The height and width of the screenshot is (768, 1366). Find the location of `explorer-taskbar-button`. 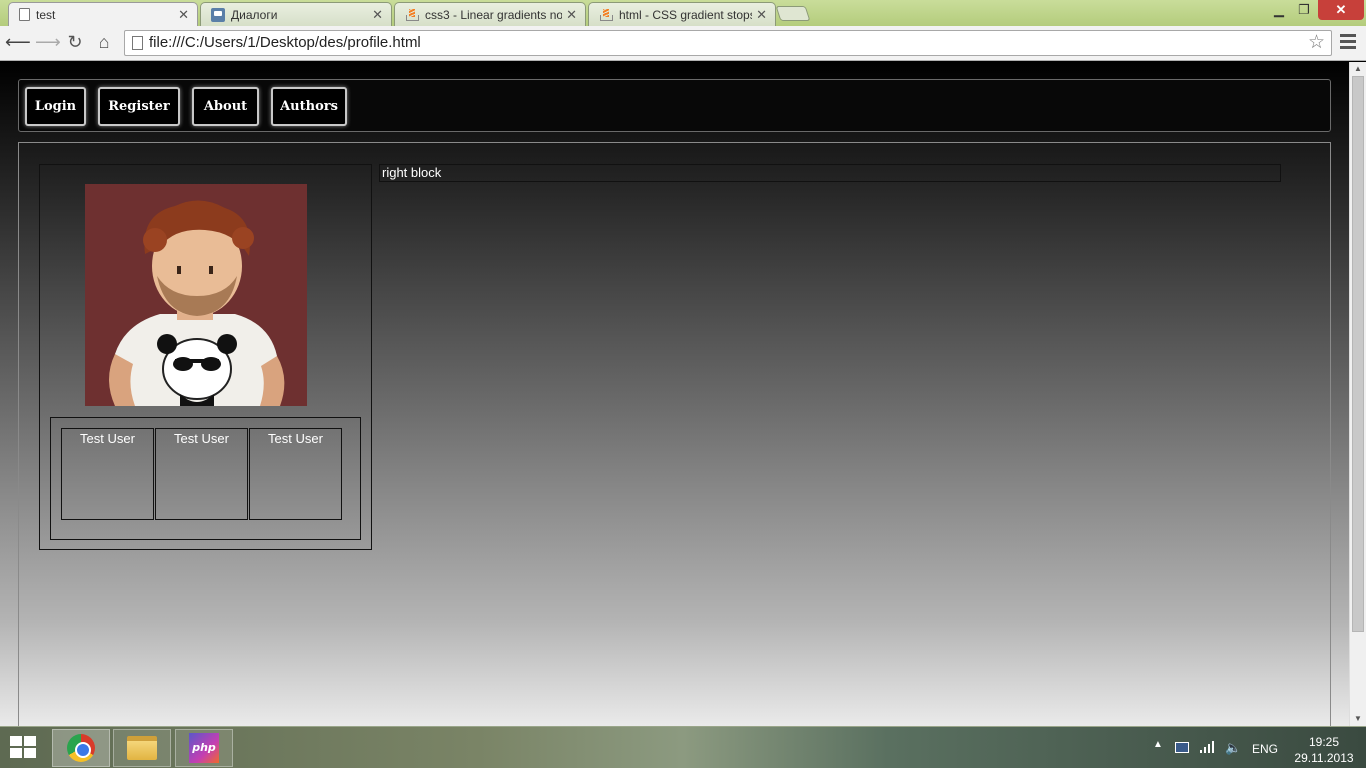

explorer-taskbar-button is located at coordinates (142, 748).